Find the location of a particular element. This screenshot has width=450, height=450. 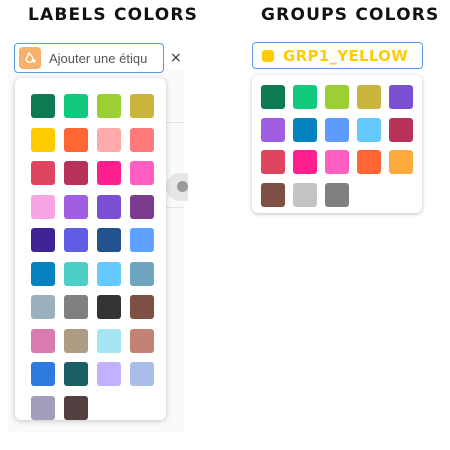

paint-drop-icon is located at coordinates (30, 58).